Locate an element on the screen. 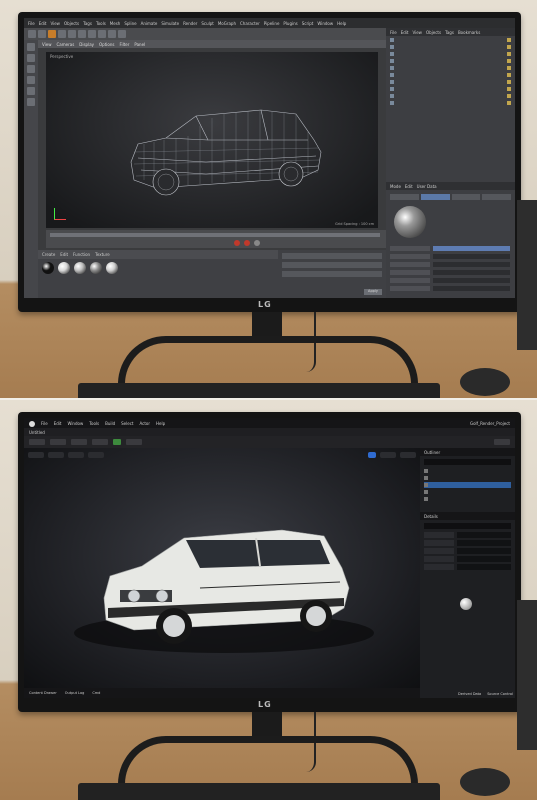 Image resolution: width=537 pixels, height=800 pixels. material-tab: Edit is located at coordinates (64, 254).